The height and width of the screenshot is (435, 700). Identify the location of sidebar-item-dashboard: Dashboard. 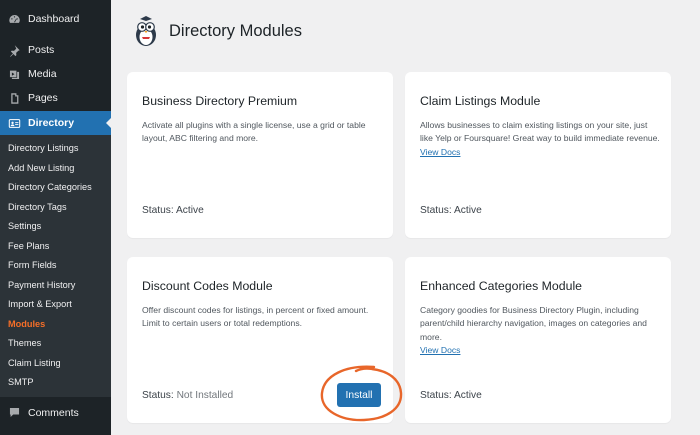
(55, 19).